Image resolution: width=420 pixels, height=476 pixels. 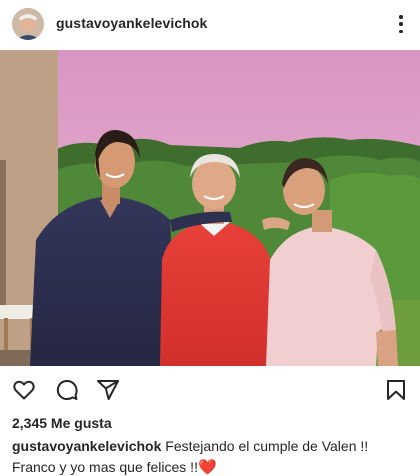 What do you see at coordinates (24, 390) in the screenshot?
I see `heart-icon` at bounding box center [24, 390].